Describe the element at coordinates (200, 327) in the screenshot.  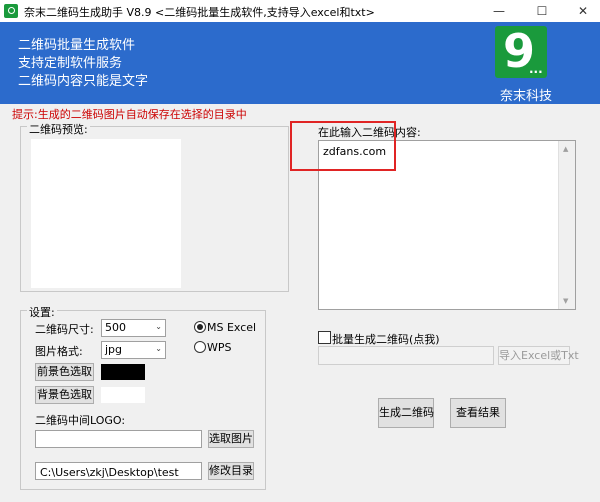
I see `radio-excel` at that location.